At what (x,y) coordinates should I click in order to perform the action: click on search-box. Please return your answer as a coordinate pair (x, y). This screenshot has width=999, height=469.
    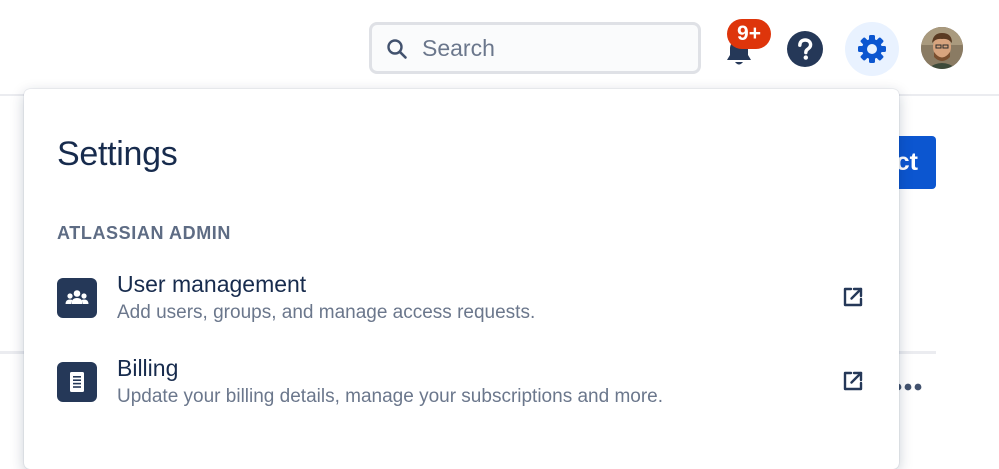
    Looking at the image, I should click on (535, 48).